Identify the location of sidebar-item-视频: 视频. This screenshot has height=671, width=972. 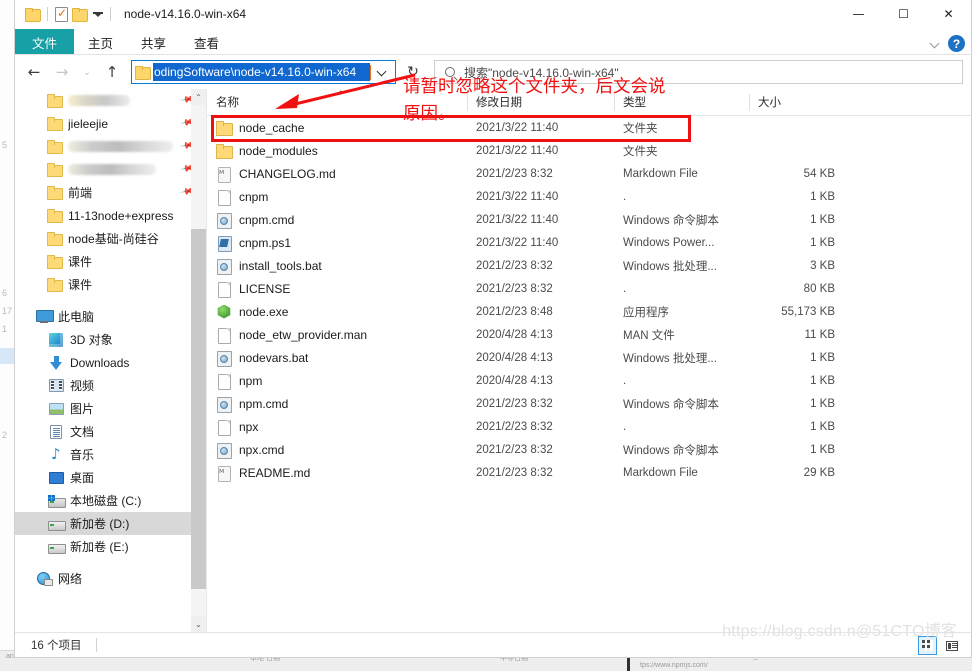
(110, 385).